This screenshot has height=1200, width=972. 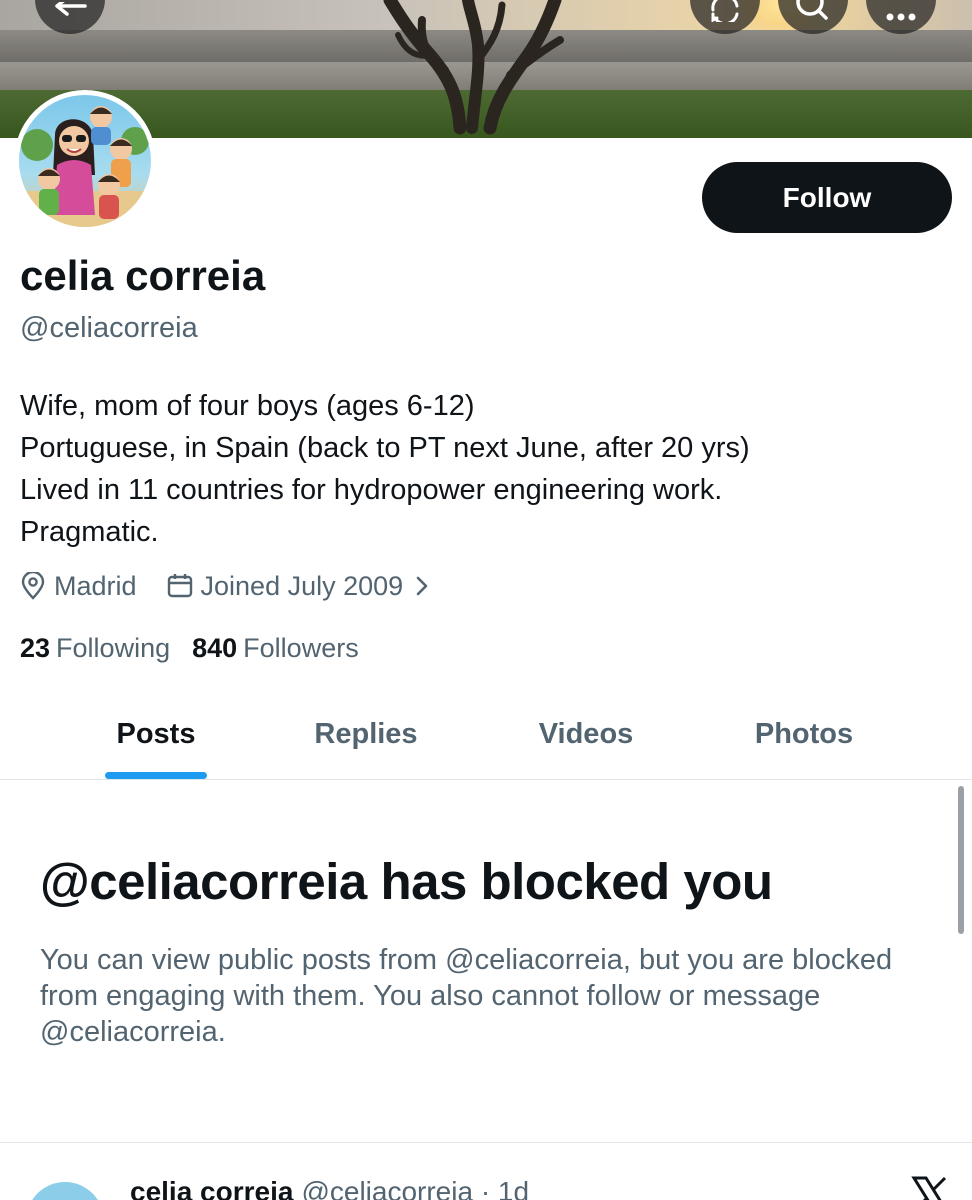 I want to click on profile-stats: 23 Following 840 Followers, so click(x=189, y=648).